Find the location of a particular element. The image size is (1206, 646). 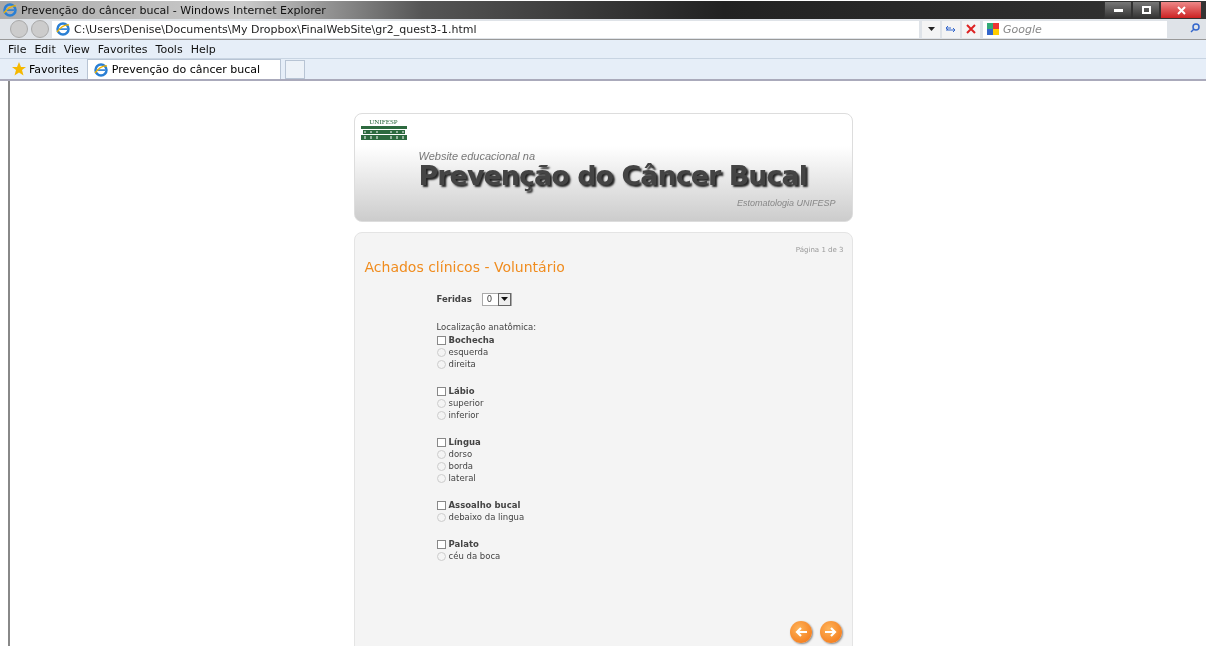

checkbox-label: Bochecha is located at coordinates (471, 340).